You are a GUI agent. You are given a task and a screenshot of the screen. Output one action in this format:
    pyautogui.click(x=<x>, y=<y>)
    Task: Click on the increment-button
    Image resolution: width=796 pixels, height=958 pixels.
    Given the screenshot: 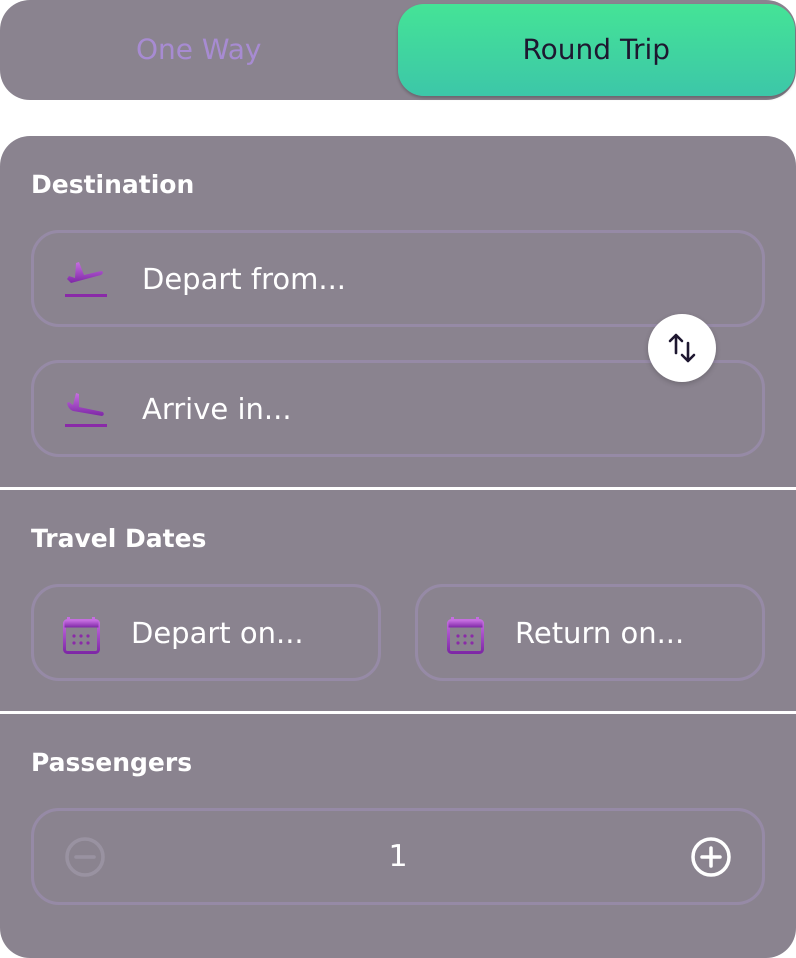 What is the action you would take?
    pyautogui.click(x=711, y=857)
    